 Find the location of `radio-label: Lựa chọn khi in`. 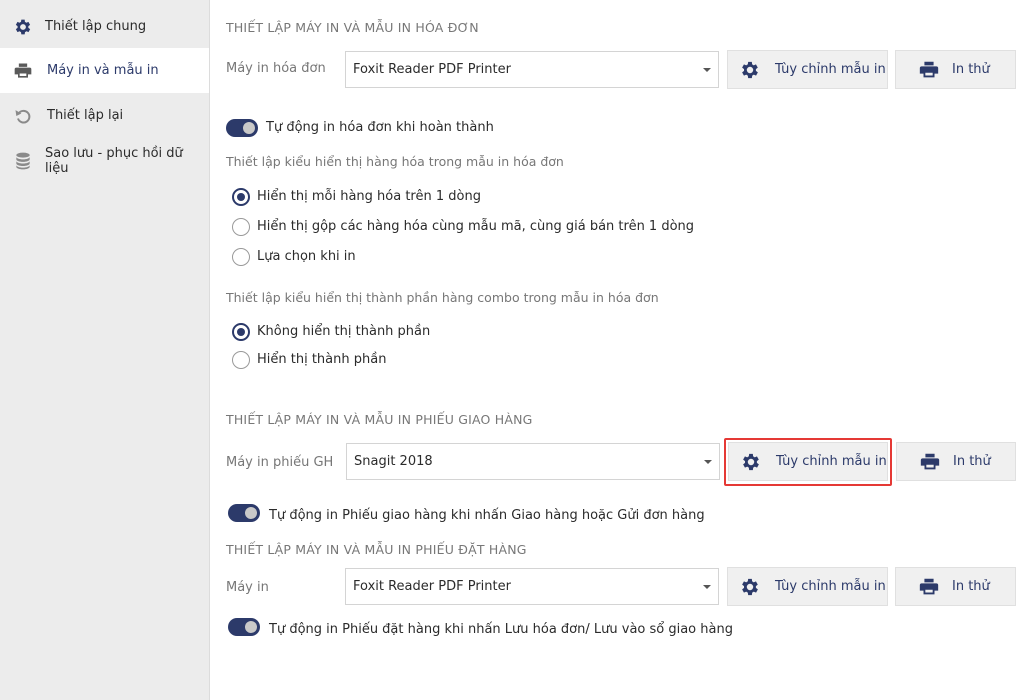

radio-label: Lựa chọn khi in is located at coordinates (306, 256).